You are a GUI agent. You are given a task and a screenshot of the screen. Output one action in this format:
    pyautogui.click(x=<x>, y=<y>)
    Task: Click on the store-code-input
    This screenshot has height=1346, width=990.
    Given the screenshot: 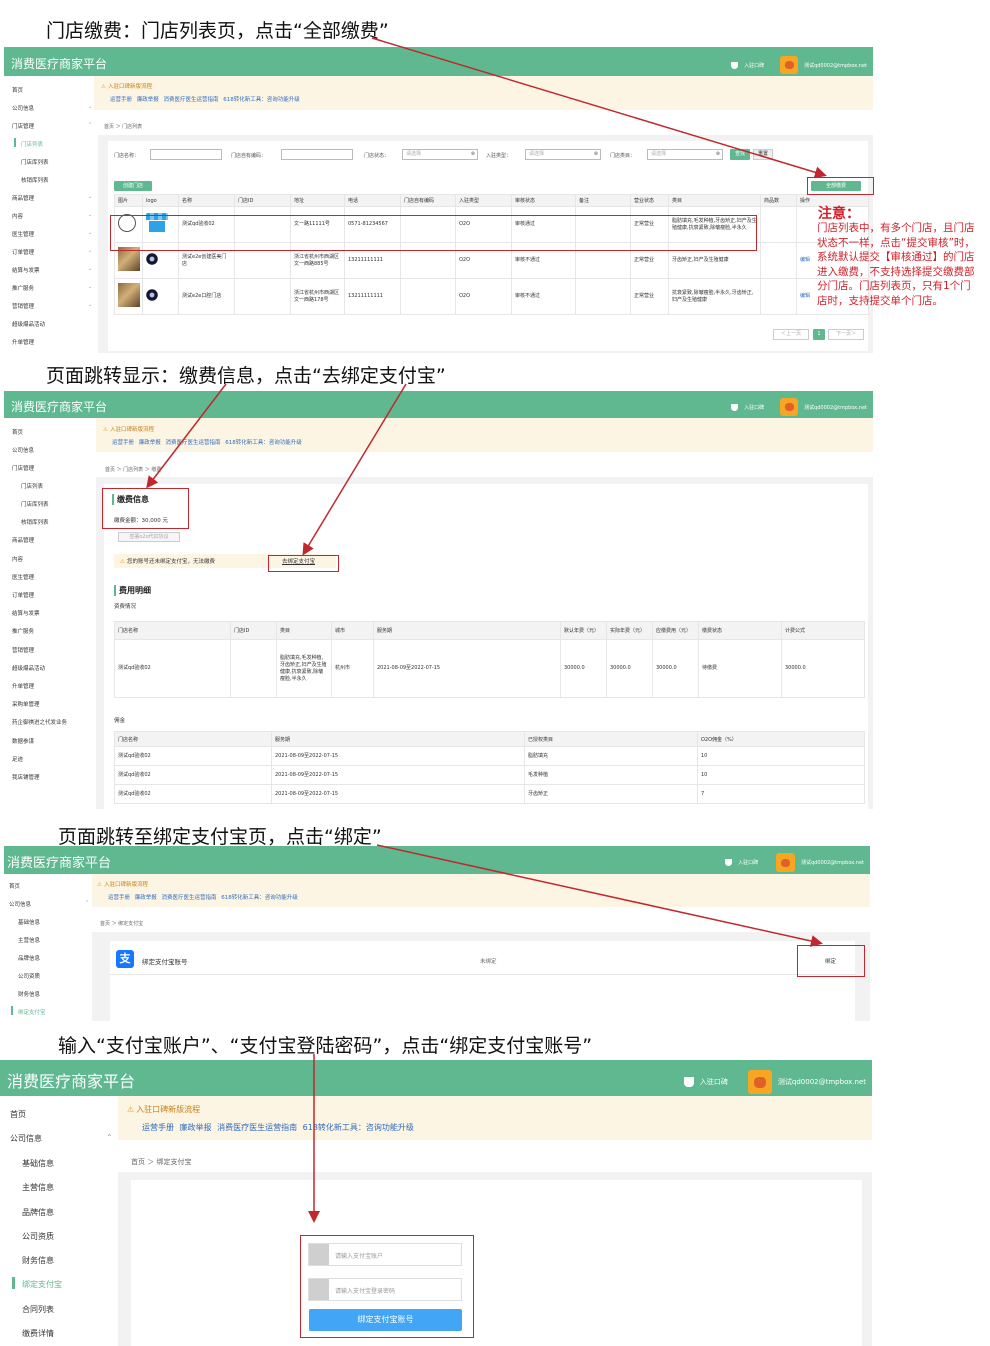 What is the action you would take?
    pyautogui.click(x=317, y=154)
    